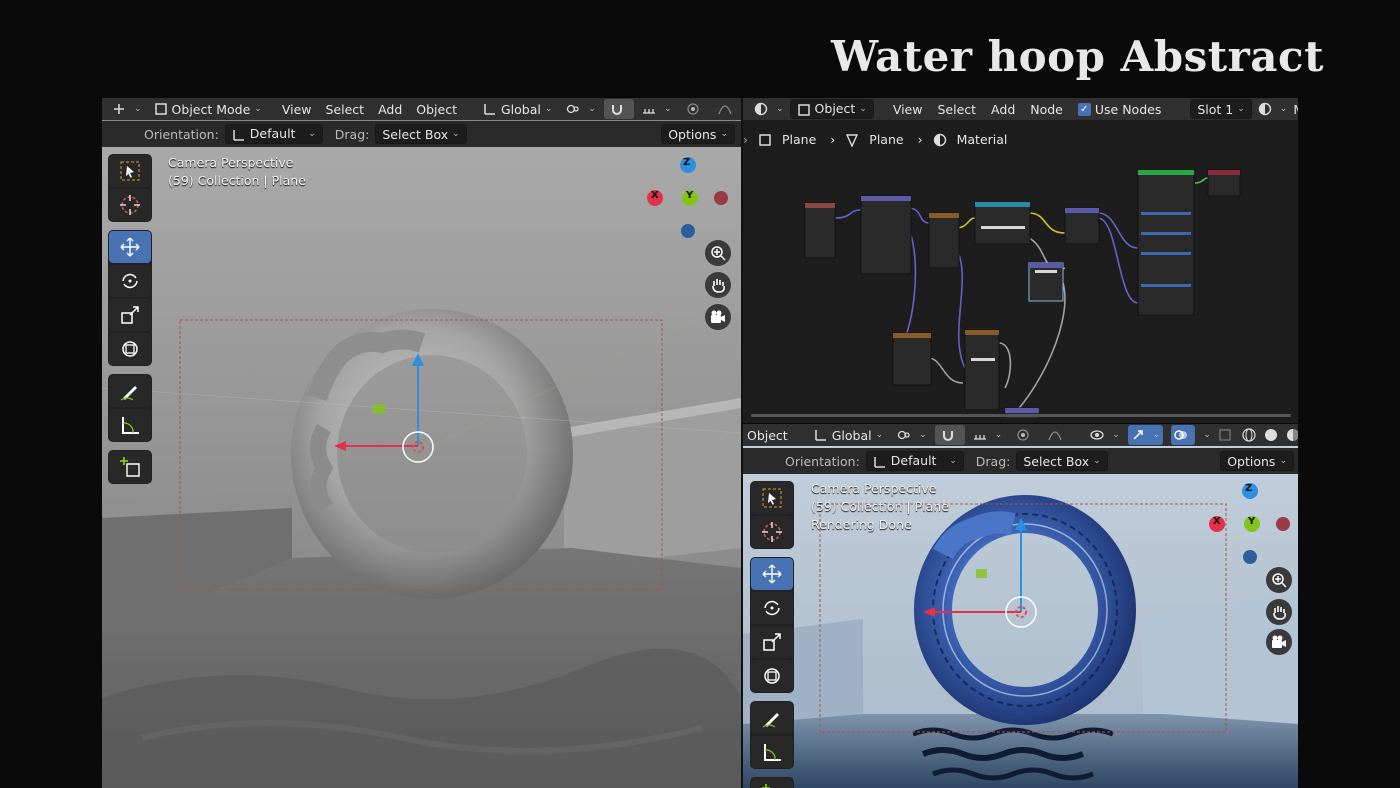 The height and width of the screenshot is (788, 1400). I want to click on transform-tool, so click(130, 349).